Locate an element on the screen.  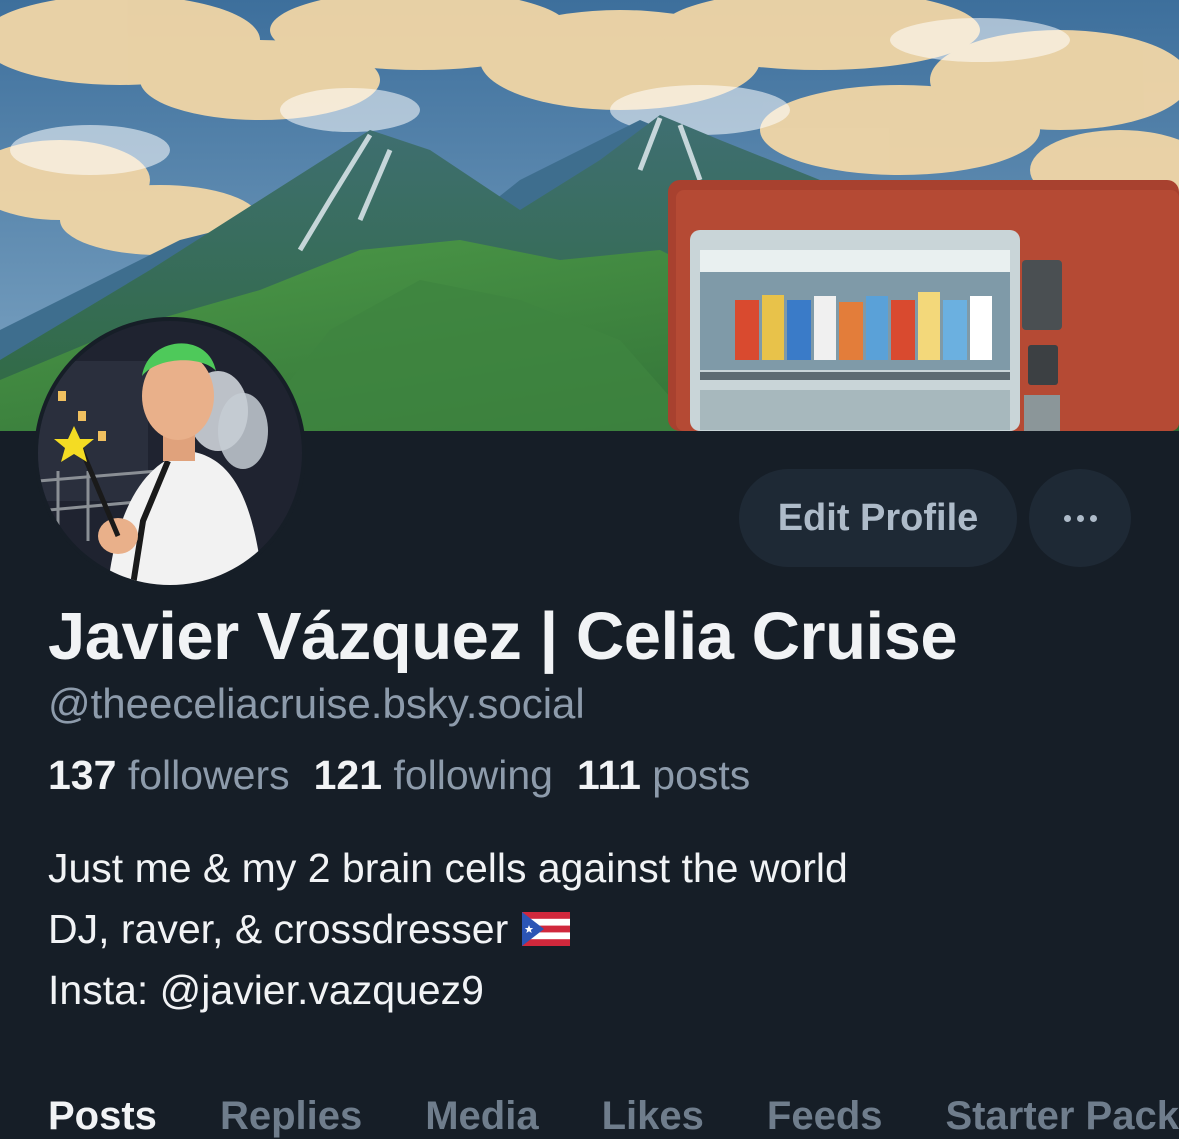
tab-starter-packs: Starter Packs is located at coordinates (1062, 1116).